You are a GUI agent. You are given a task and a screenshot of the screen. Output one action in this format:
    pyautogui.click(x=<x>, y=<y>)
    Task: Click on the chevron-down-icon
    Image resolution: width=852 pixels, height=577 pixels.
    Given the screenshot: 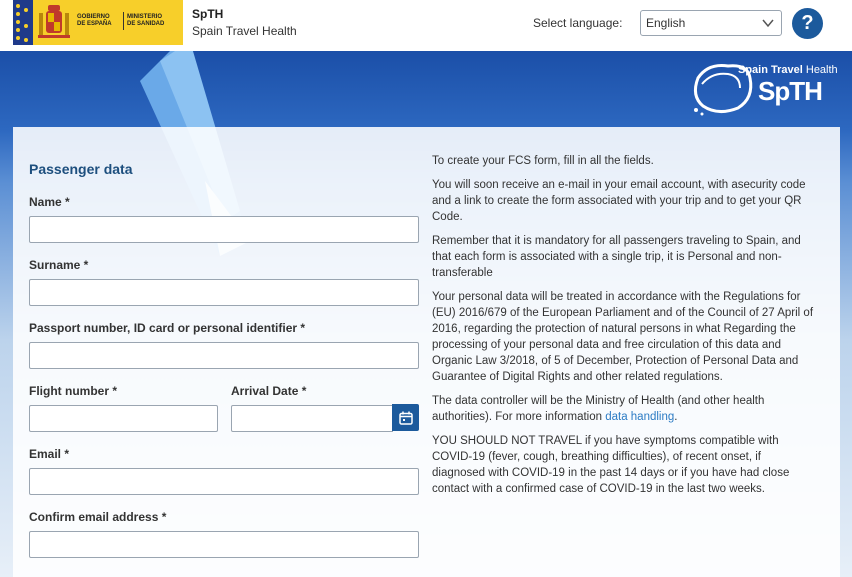 What is the action you would take?
    pyautogui.click(x=768, y=23)
    